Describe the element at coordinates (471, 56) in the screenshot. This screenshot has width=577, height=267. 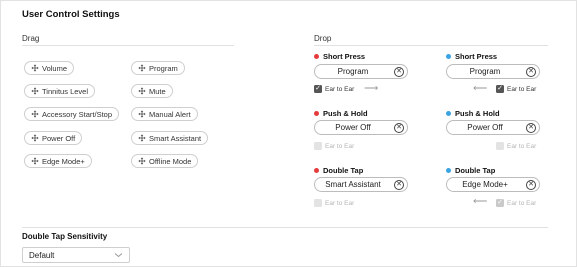
I see `right-short-press-heading: Short Press` at that location.